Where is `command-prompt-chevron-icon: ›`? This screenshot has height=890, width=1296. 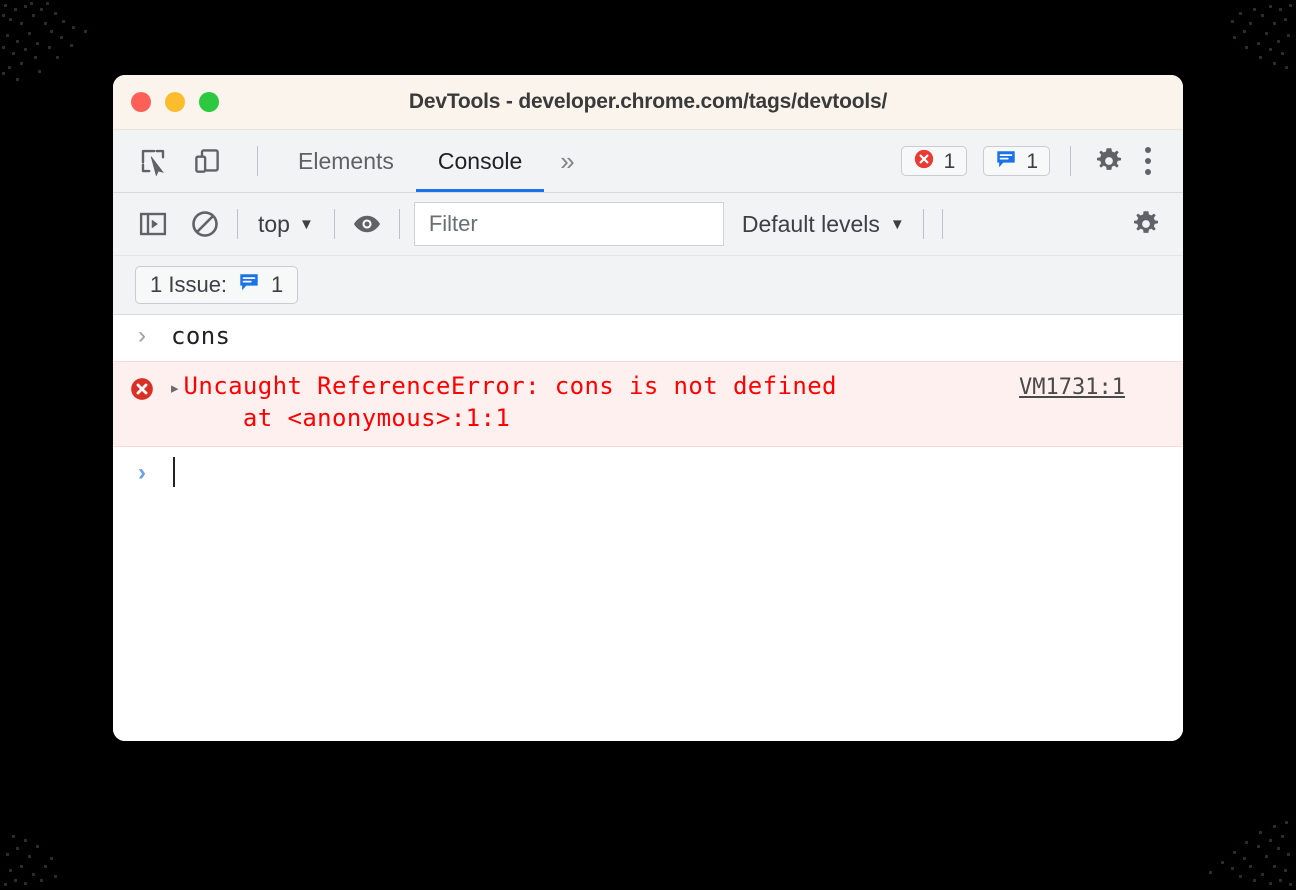
command-prompt-chevron-icon: › is located at coordinates (142, 335).